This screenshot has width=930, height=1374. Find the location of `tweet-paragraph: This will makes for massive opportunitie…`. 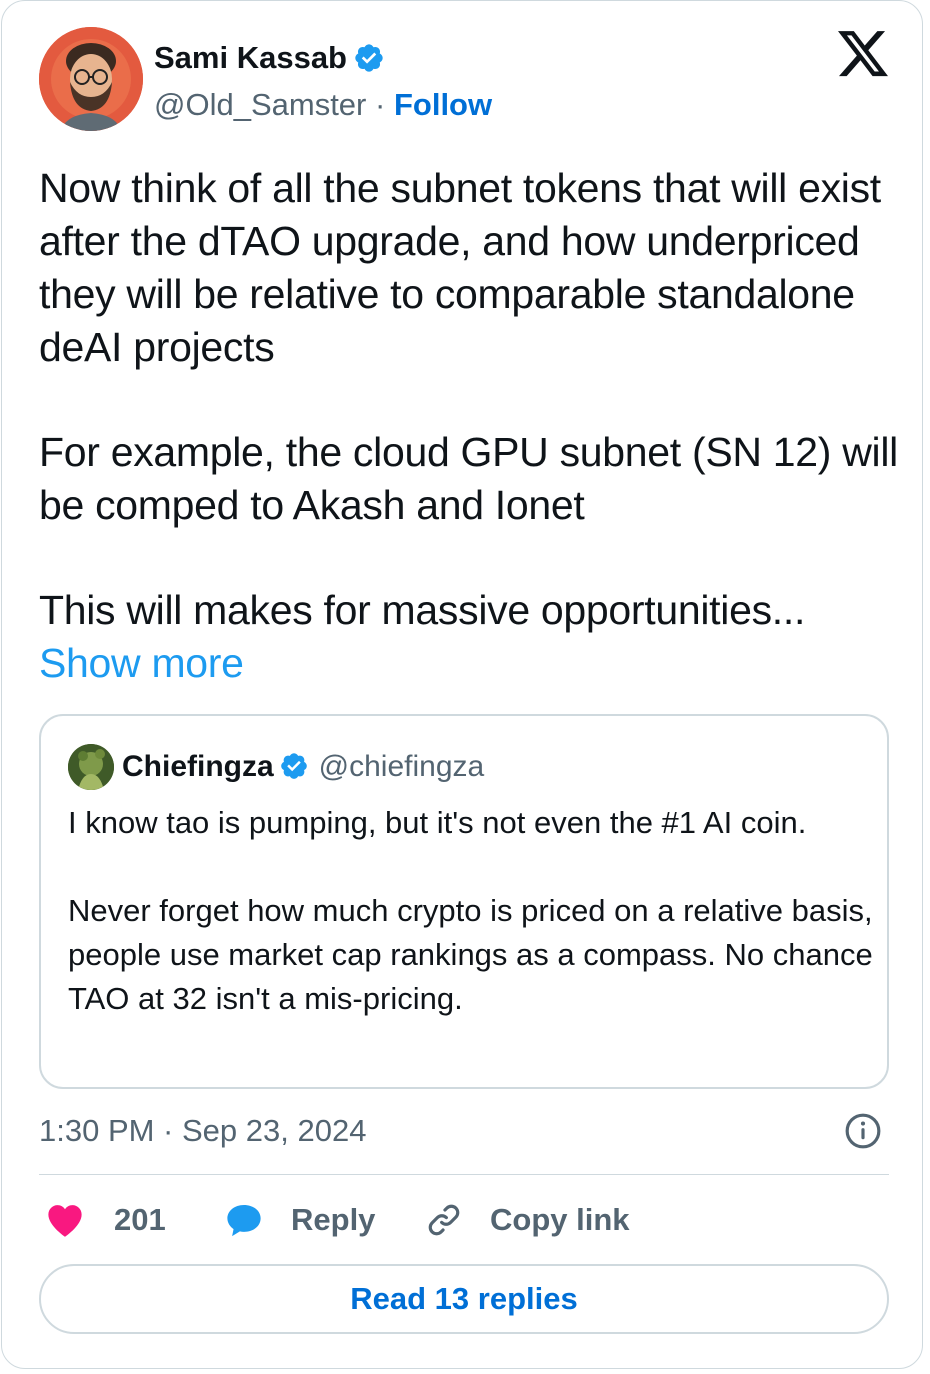

tweet-paragraph: This will makes for massive opportunitie… is located at coordinates (469, 637).